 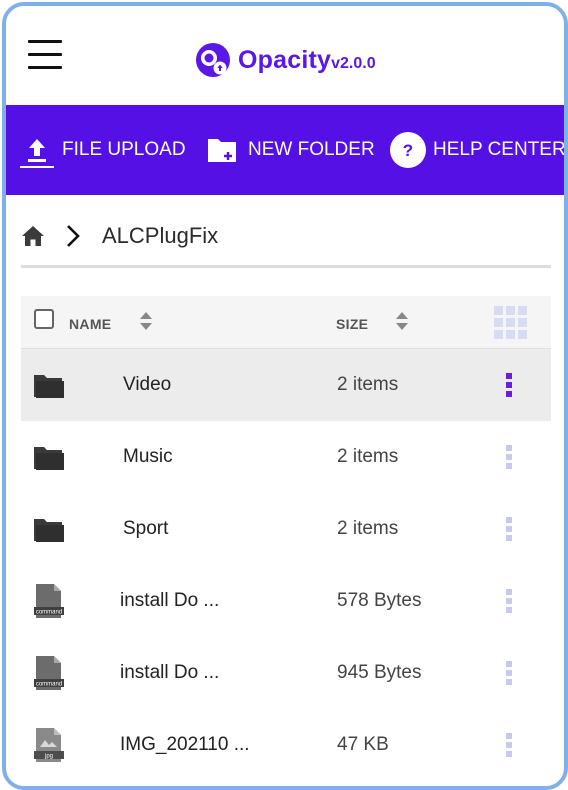 I want to click on select-all-checkbox, so click(x=44, y=319).